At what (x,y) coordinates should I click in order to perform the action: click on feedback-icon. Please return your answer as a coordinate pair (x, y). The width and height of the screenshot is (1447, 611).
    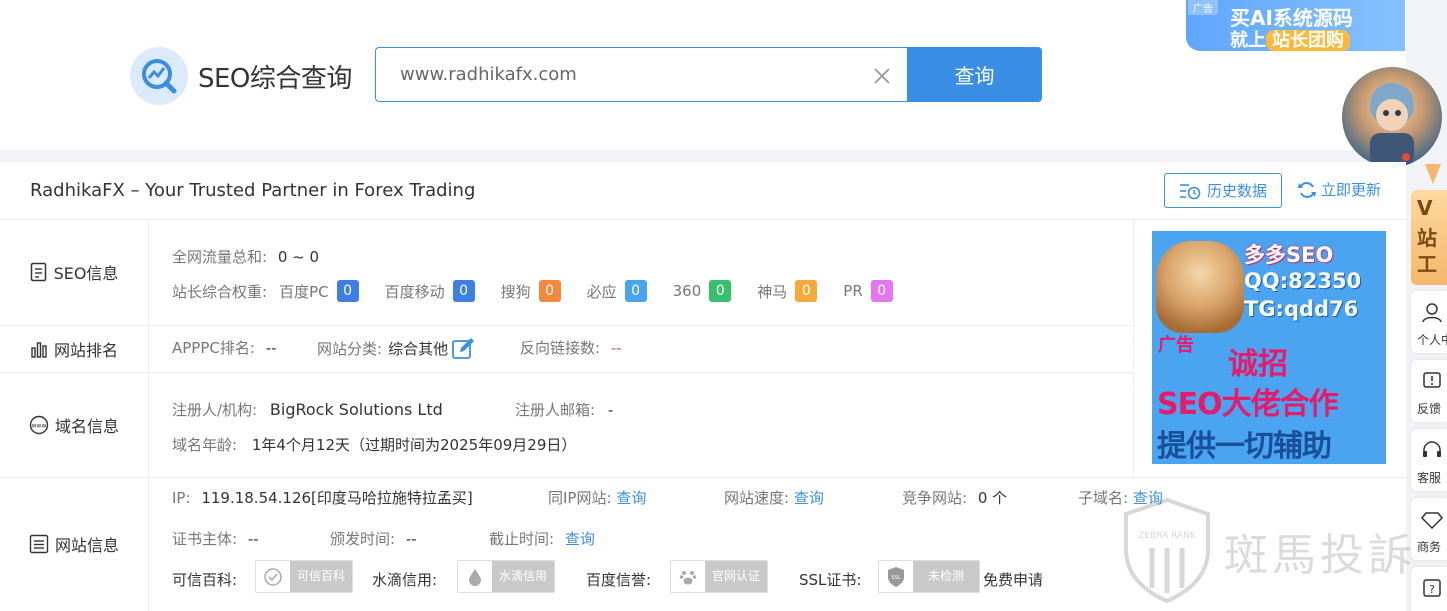
    Looking at the image, I should click on (1432, 380).